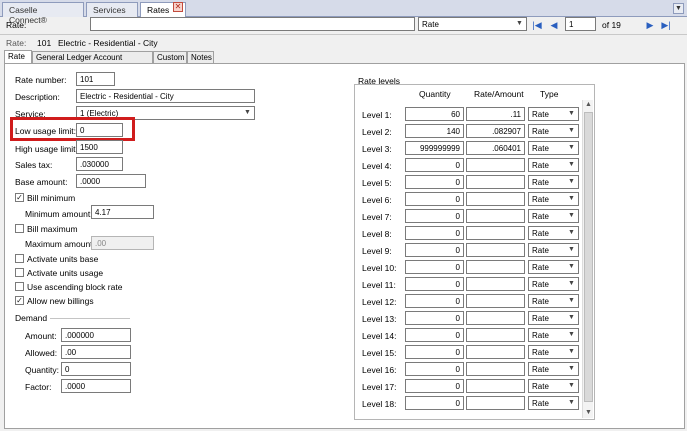 The image size is (687, 431). I want to click on tab-rate: Rate, so click(18, 57).